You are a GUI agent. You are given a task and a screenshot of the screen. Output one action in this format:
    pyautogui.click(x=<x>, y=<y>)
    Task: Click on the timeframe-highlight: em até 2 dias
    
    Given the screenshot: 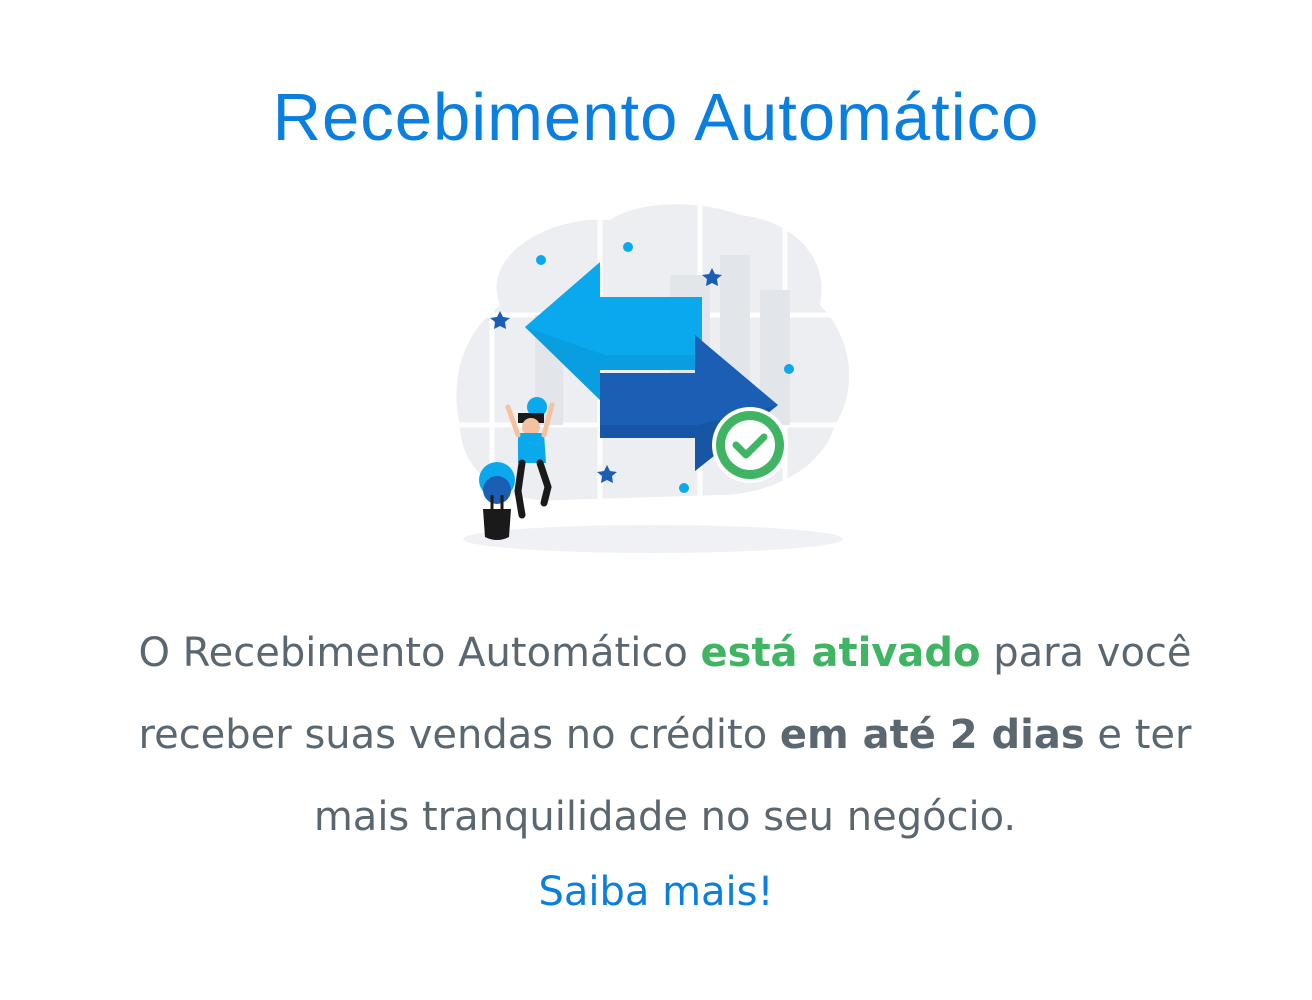 What is the action you would take?
    pyautogui.click(x=932, y=735)
    